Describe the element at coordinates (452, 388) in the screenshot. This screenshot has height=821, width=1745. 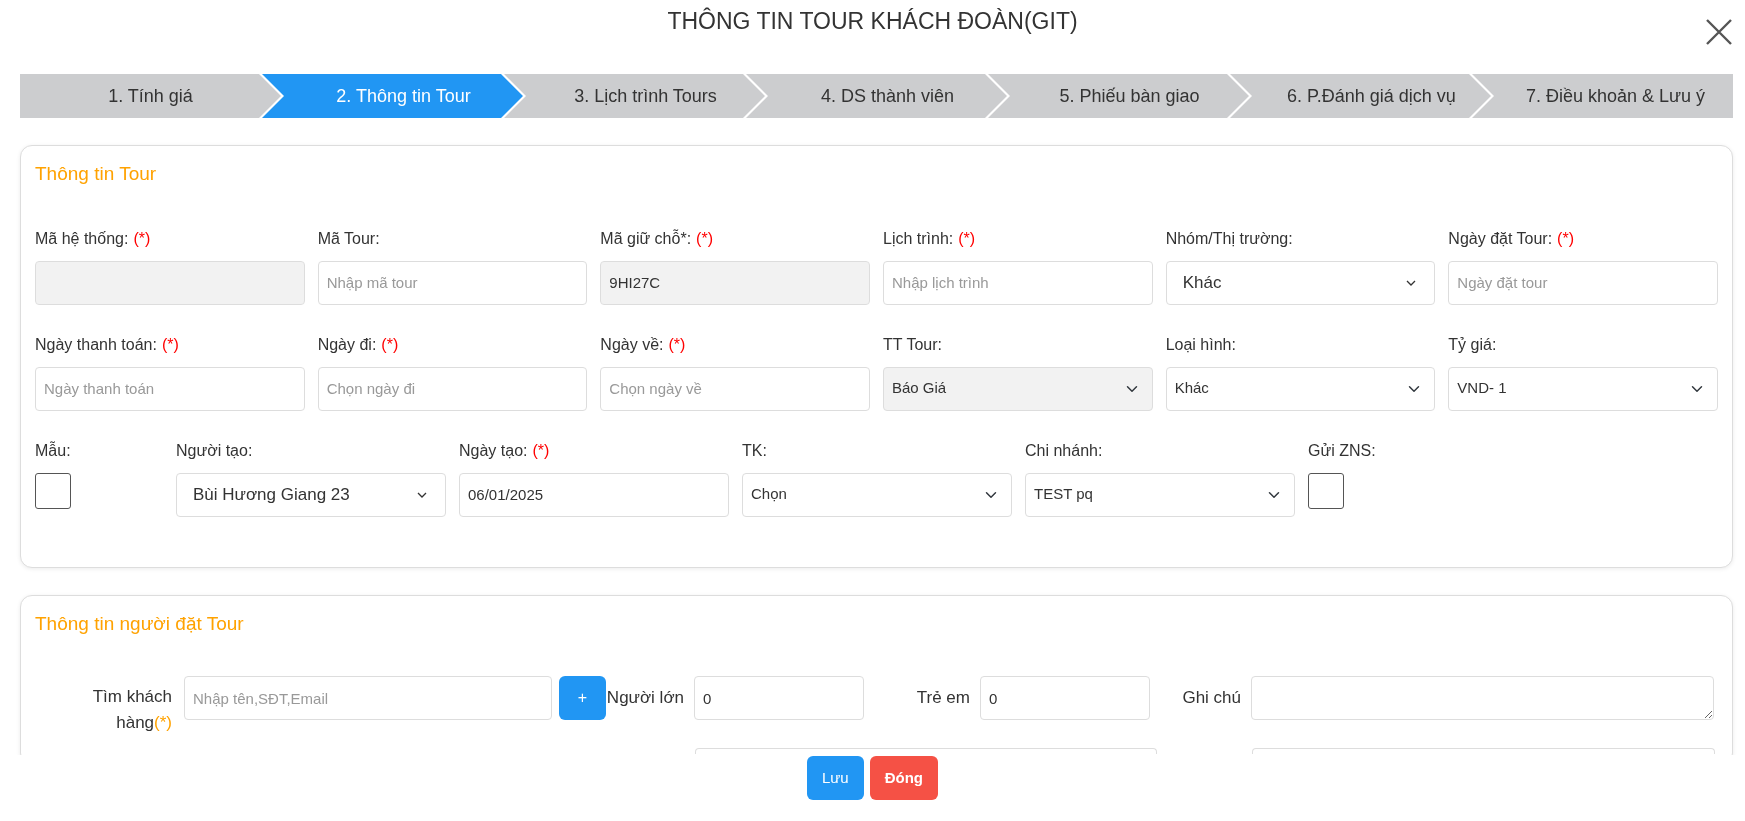
I see `text-field: Chọn ngày đi` at that location.